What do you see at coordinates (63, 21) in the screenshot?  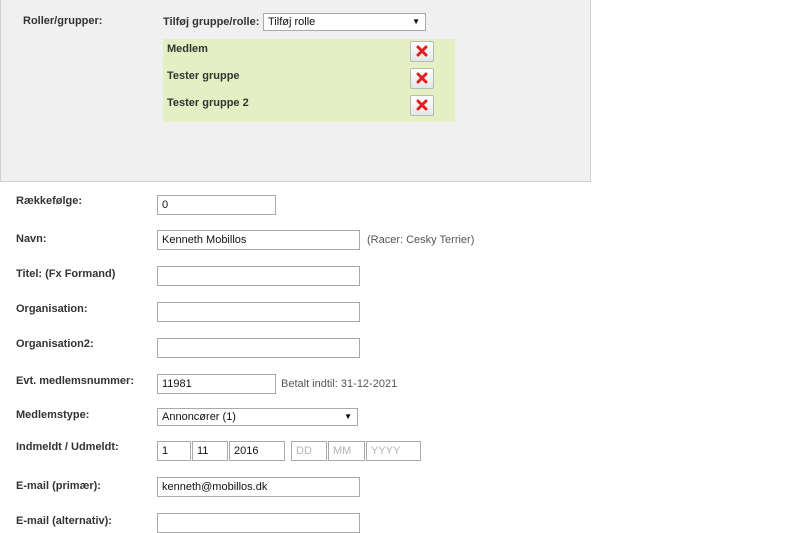 I see `roles-label: Roller/grupper:` at bounding box center [63, 21].